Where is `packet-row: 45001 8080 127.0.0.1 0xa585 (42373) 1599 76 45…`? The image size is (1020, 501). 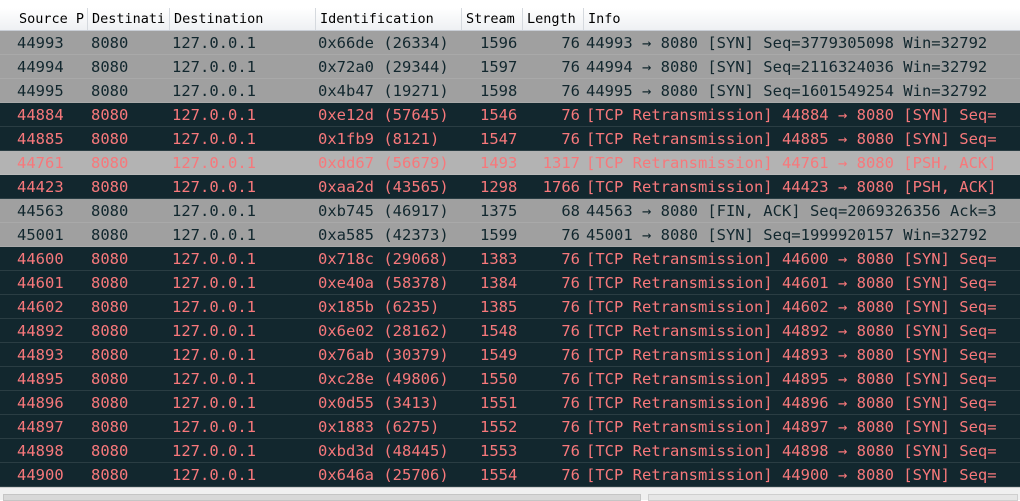
packet-row: 45001 8080 127.0.0.1 0xa585 (42373) 1599 76 45… is located at coordinates (510, 235).